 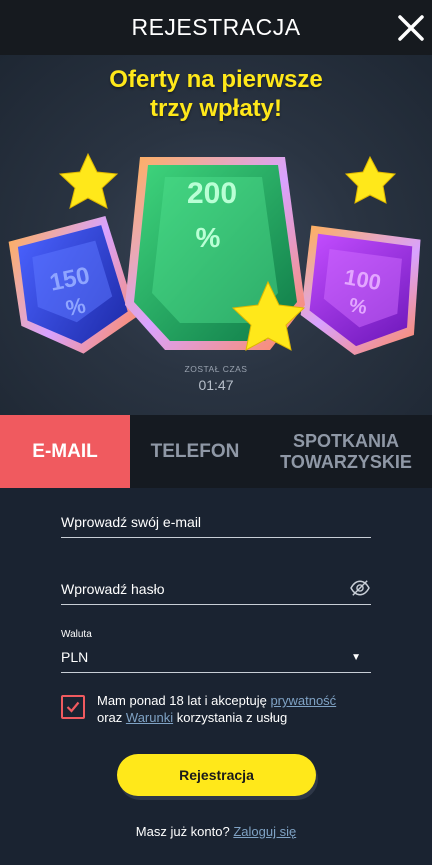 What do you see at coordinates (212, 193) in the screenshot?
I see `gem-200-number: 200` at bounding box center [212, 193].